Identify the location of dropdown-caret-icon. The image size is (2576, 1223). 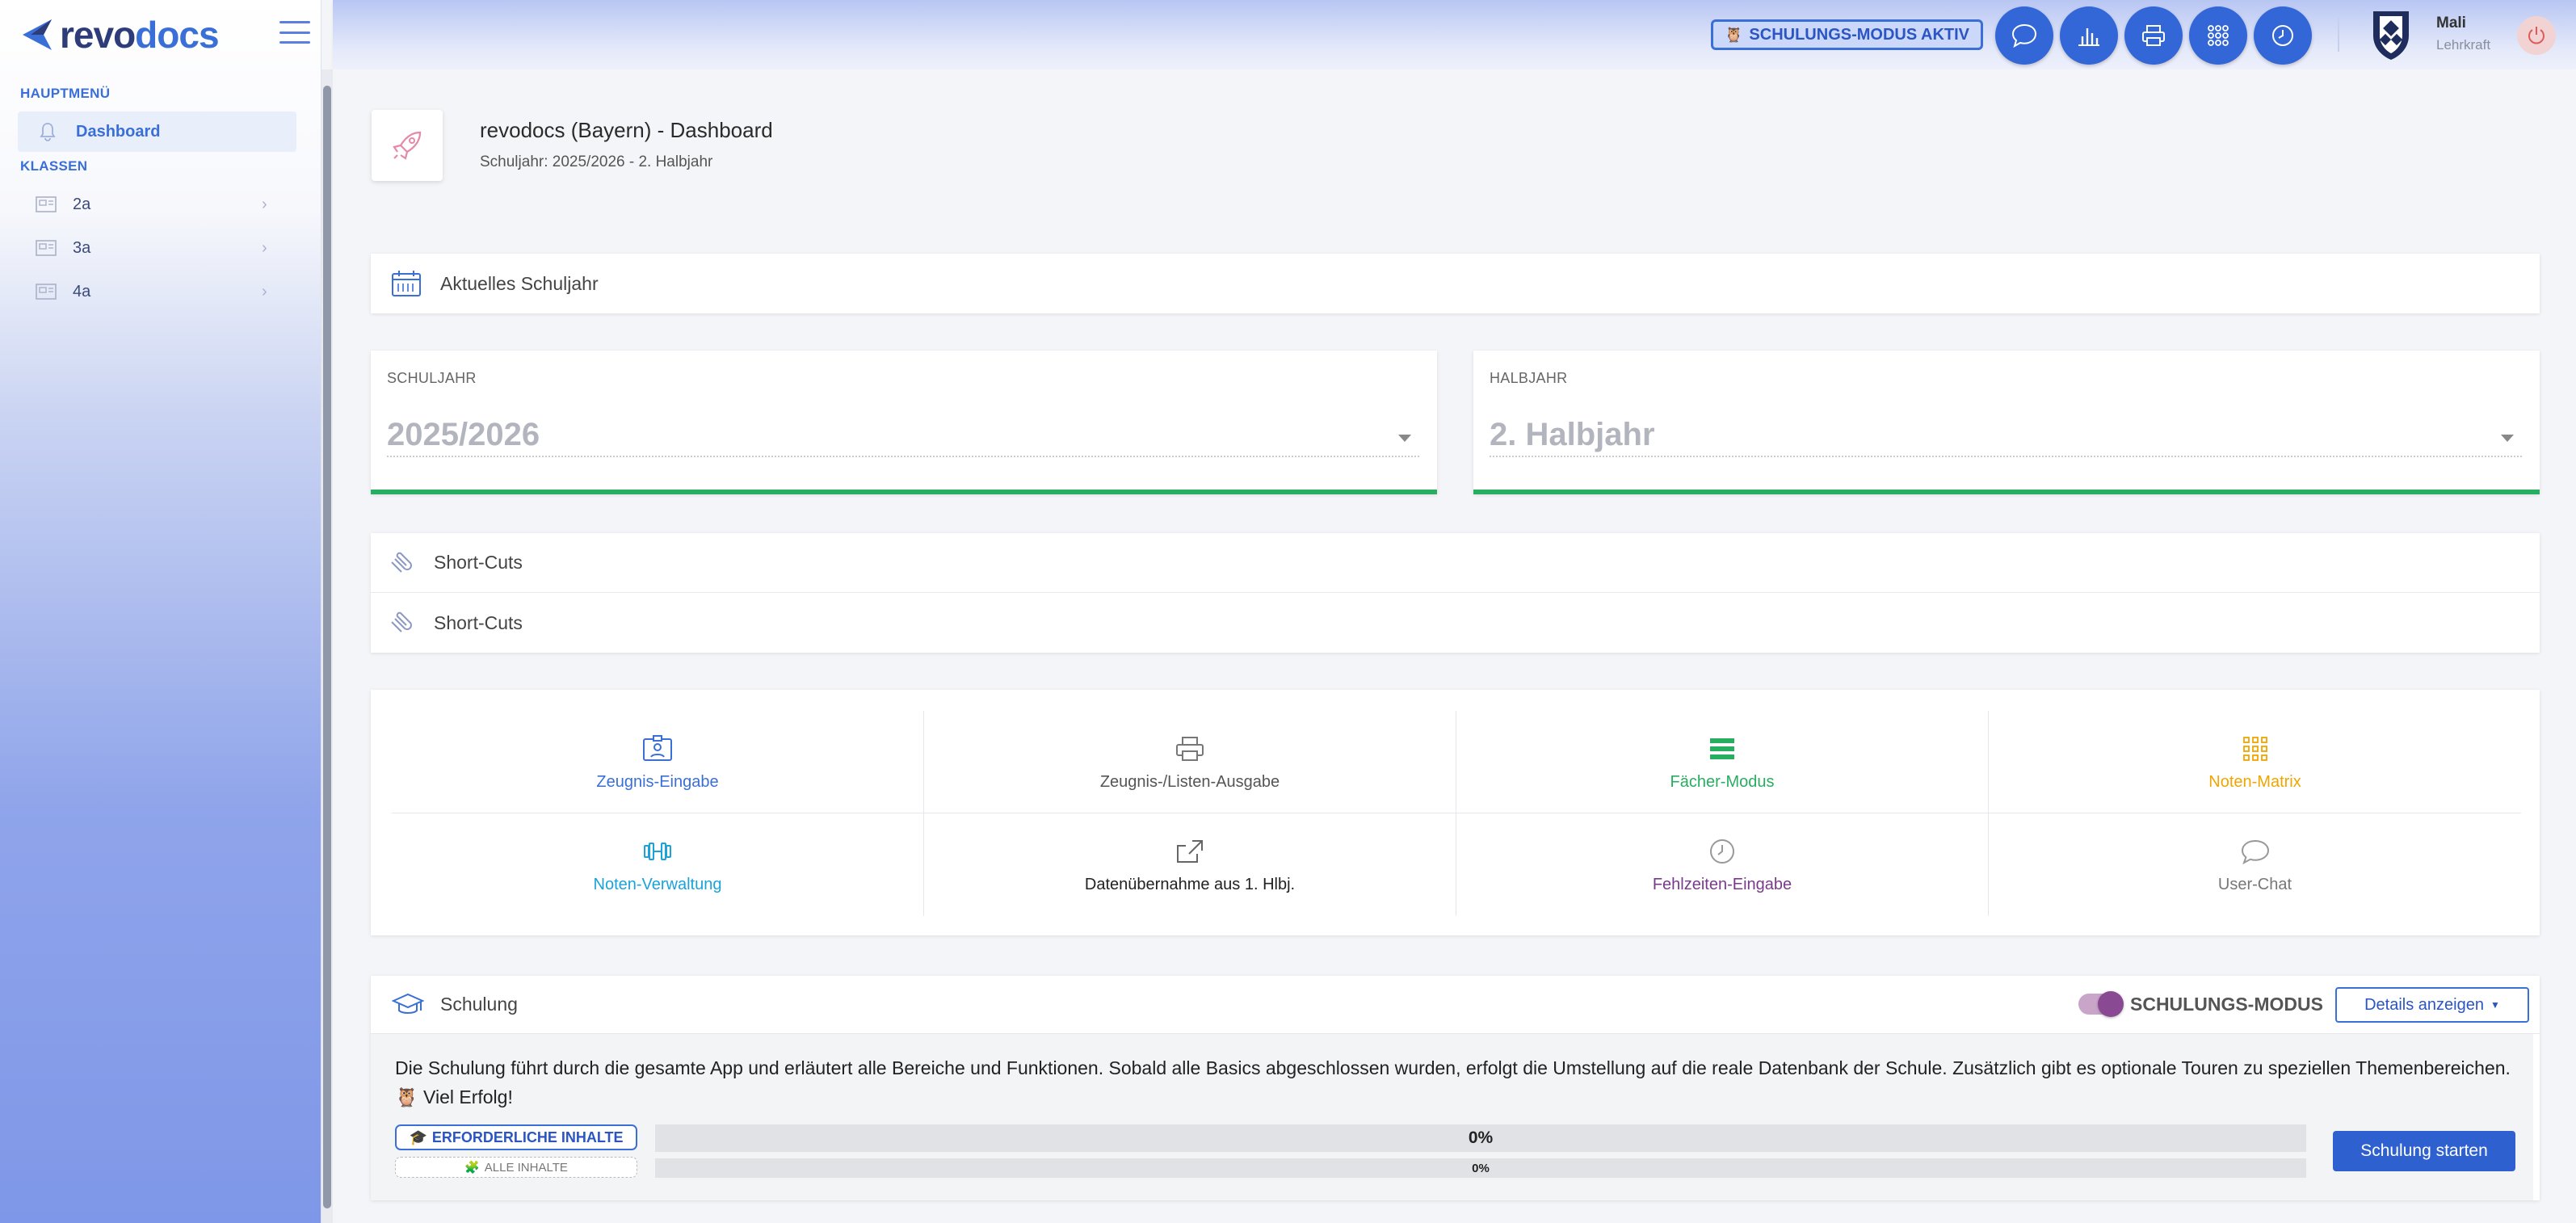
(2507, 438).